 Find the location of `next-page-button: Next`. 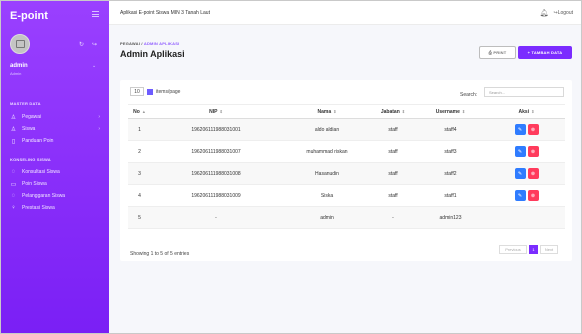

next-page-button: Next is located at coordinates (549, 249).